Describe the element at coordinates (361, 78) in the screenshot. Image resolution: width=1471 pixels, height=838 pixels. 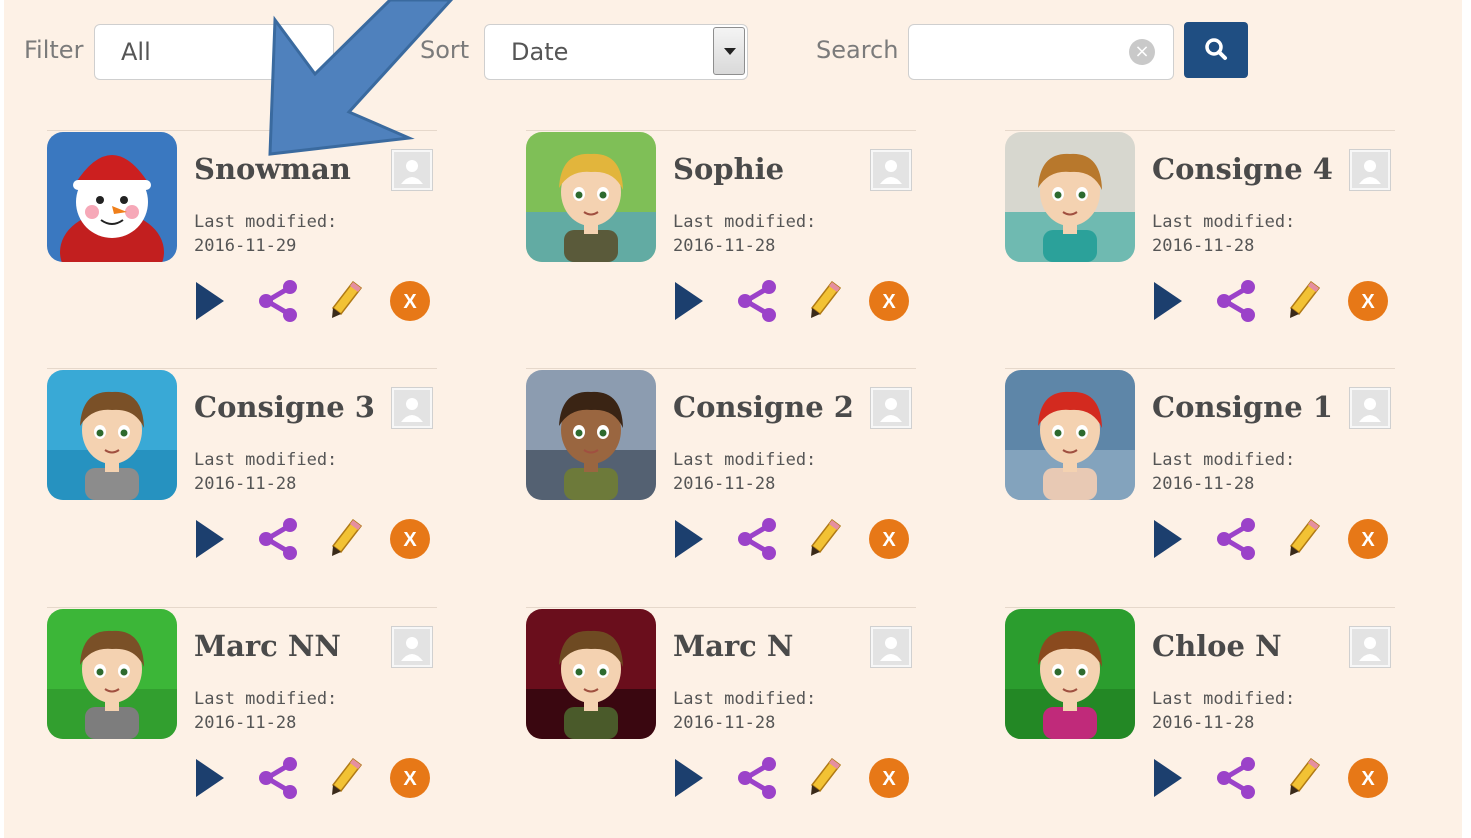
I see `annotation-arrow` at that location.